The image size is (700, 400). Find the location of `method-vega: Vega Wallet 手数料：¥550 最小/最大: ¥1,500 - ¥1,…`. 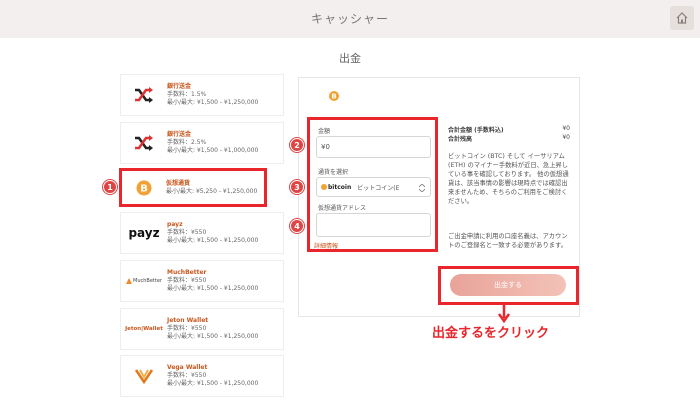

method-vega: Vega Wallet 手数料：¥550 最小/最大: ¥1,500 - ¥1,… is located at coordinates (202, 376).